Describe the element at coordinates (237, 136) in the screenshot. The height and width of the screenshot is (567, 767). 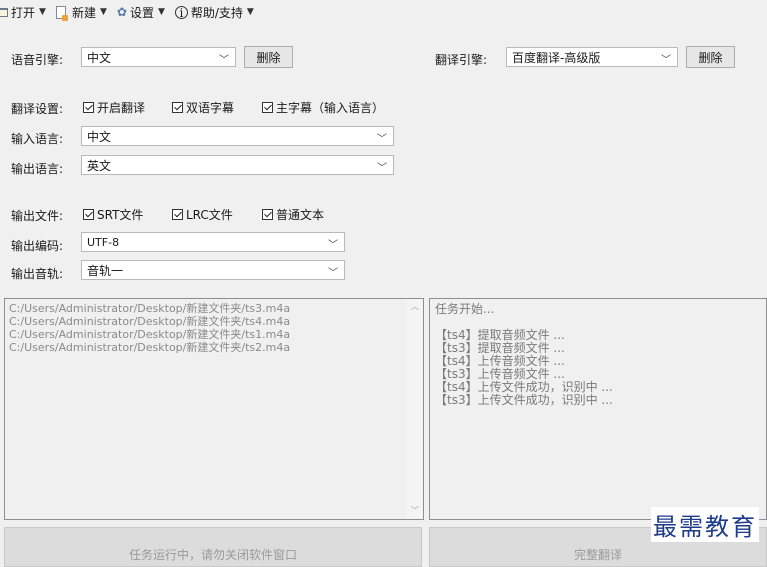
I see `input-language-select: 中文 ﹀` at that location.